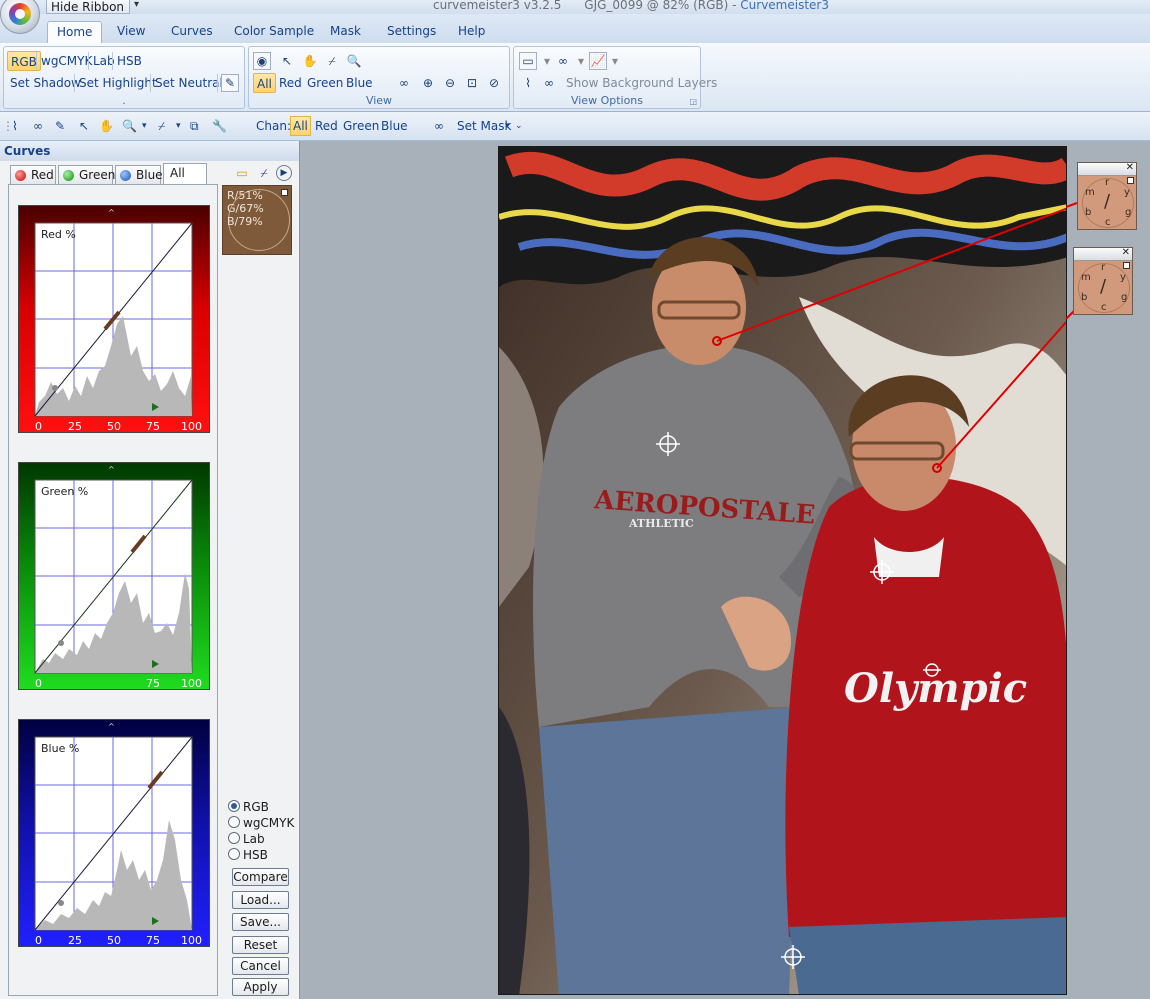  Describe the element at coordinates (598, 61) in the screenshot. I see `chart-icon: 📈` at that location.